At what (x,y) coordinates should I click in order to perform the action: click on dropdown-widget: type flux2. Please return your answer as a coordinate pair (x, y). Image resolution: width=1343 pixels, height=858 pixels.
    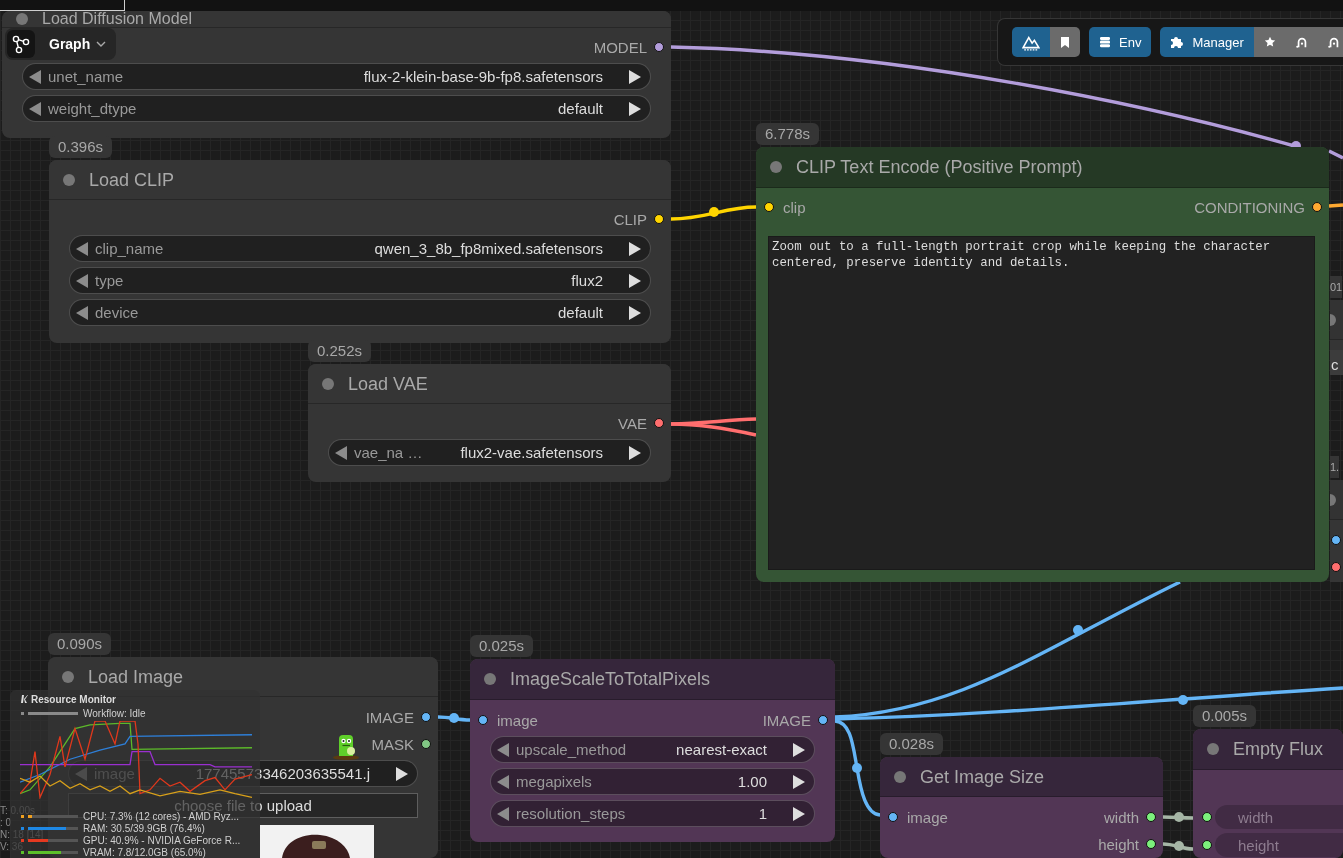
    Looking at the image, I should click on (360, 280).